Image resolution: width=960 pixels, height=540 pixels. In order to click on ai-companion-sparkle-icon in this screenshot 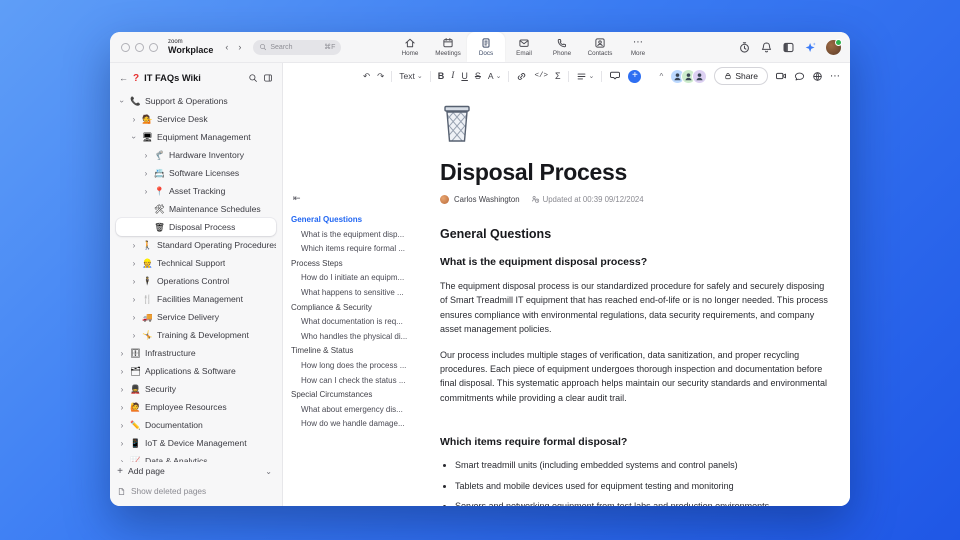, I will do `click(810, 47)`.